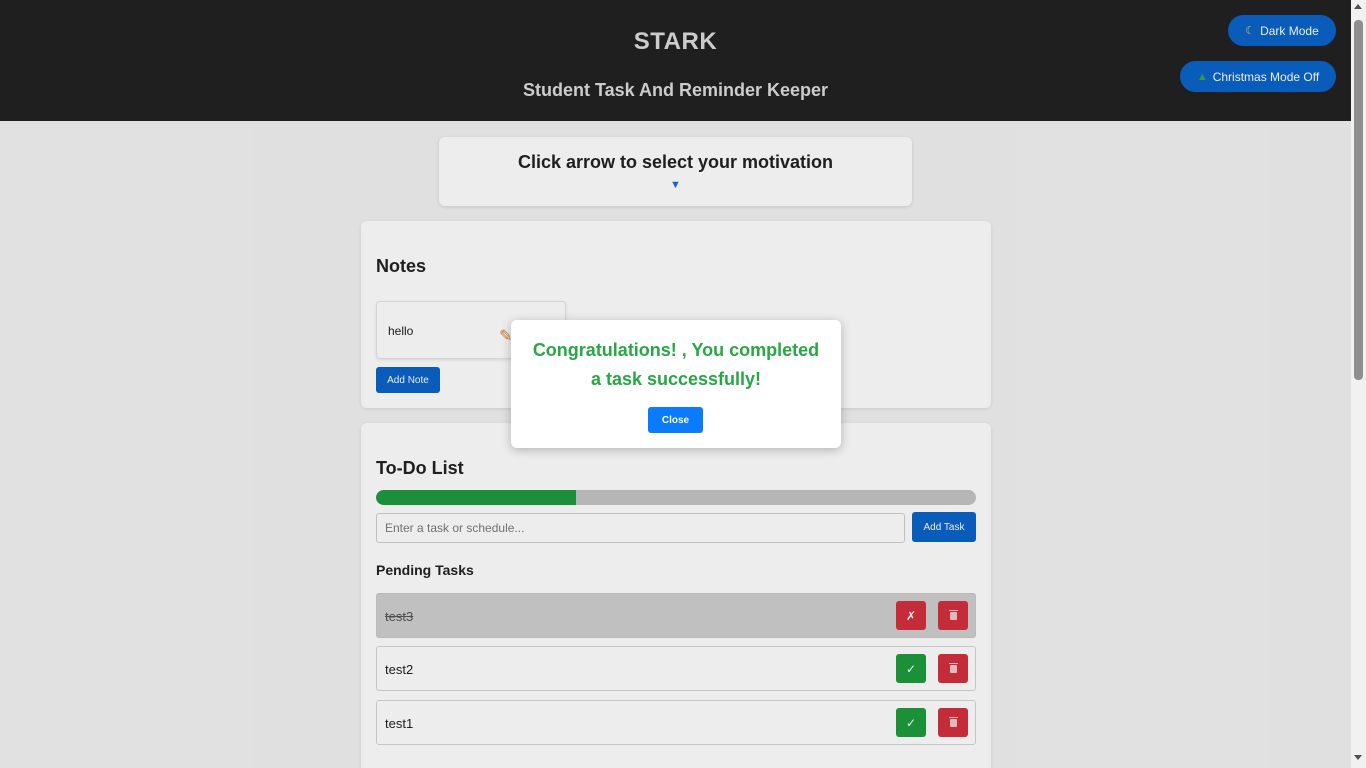 This screenshot has height=768, width=1366. I want to click on scroll-down-arrow-icon, so click(1358, 757).